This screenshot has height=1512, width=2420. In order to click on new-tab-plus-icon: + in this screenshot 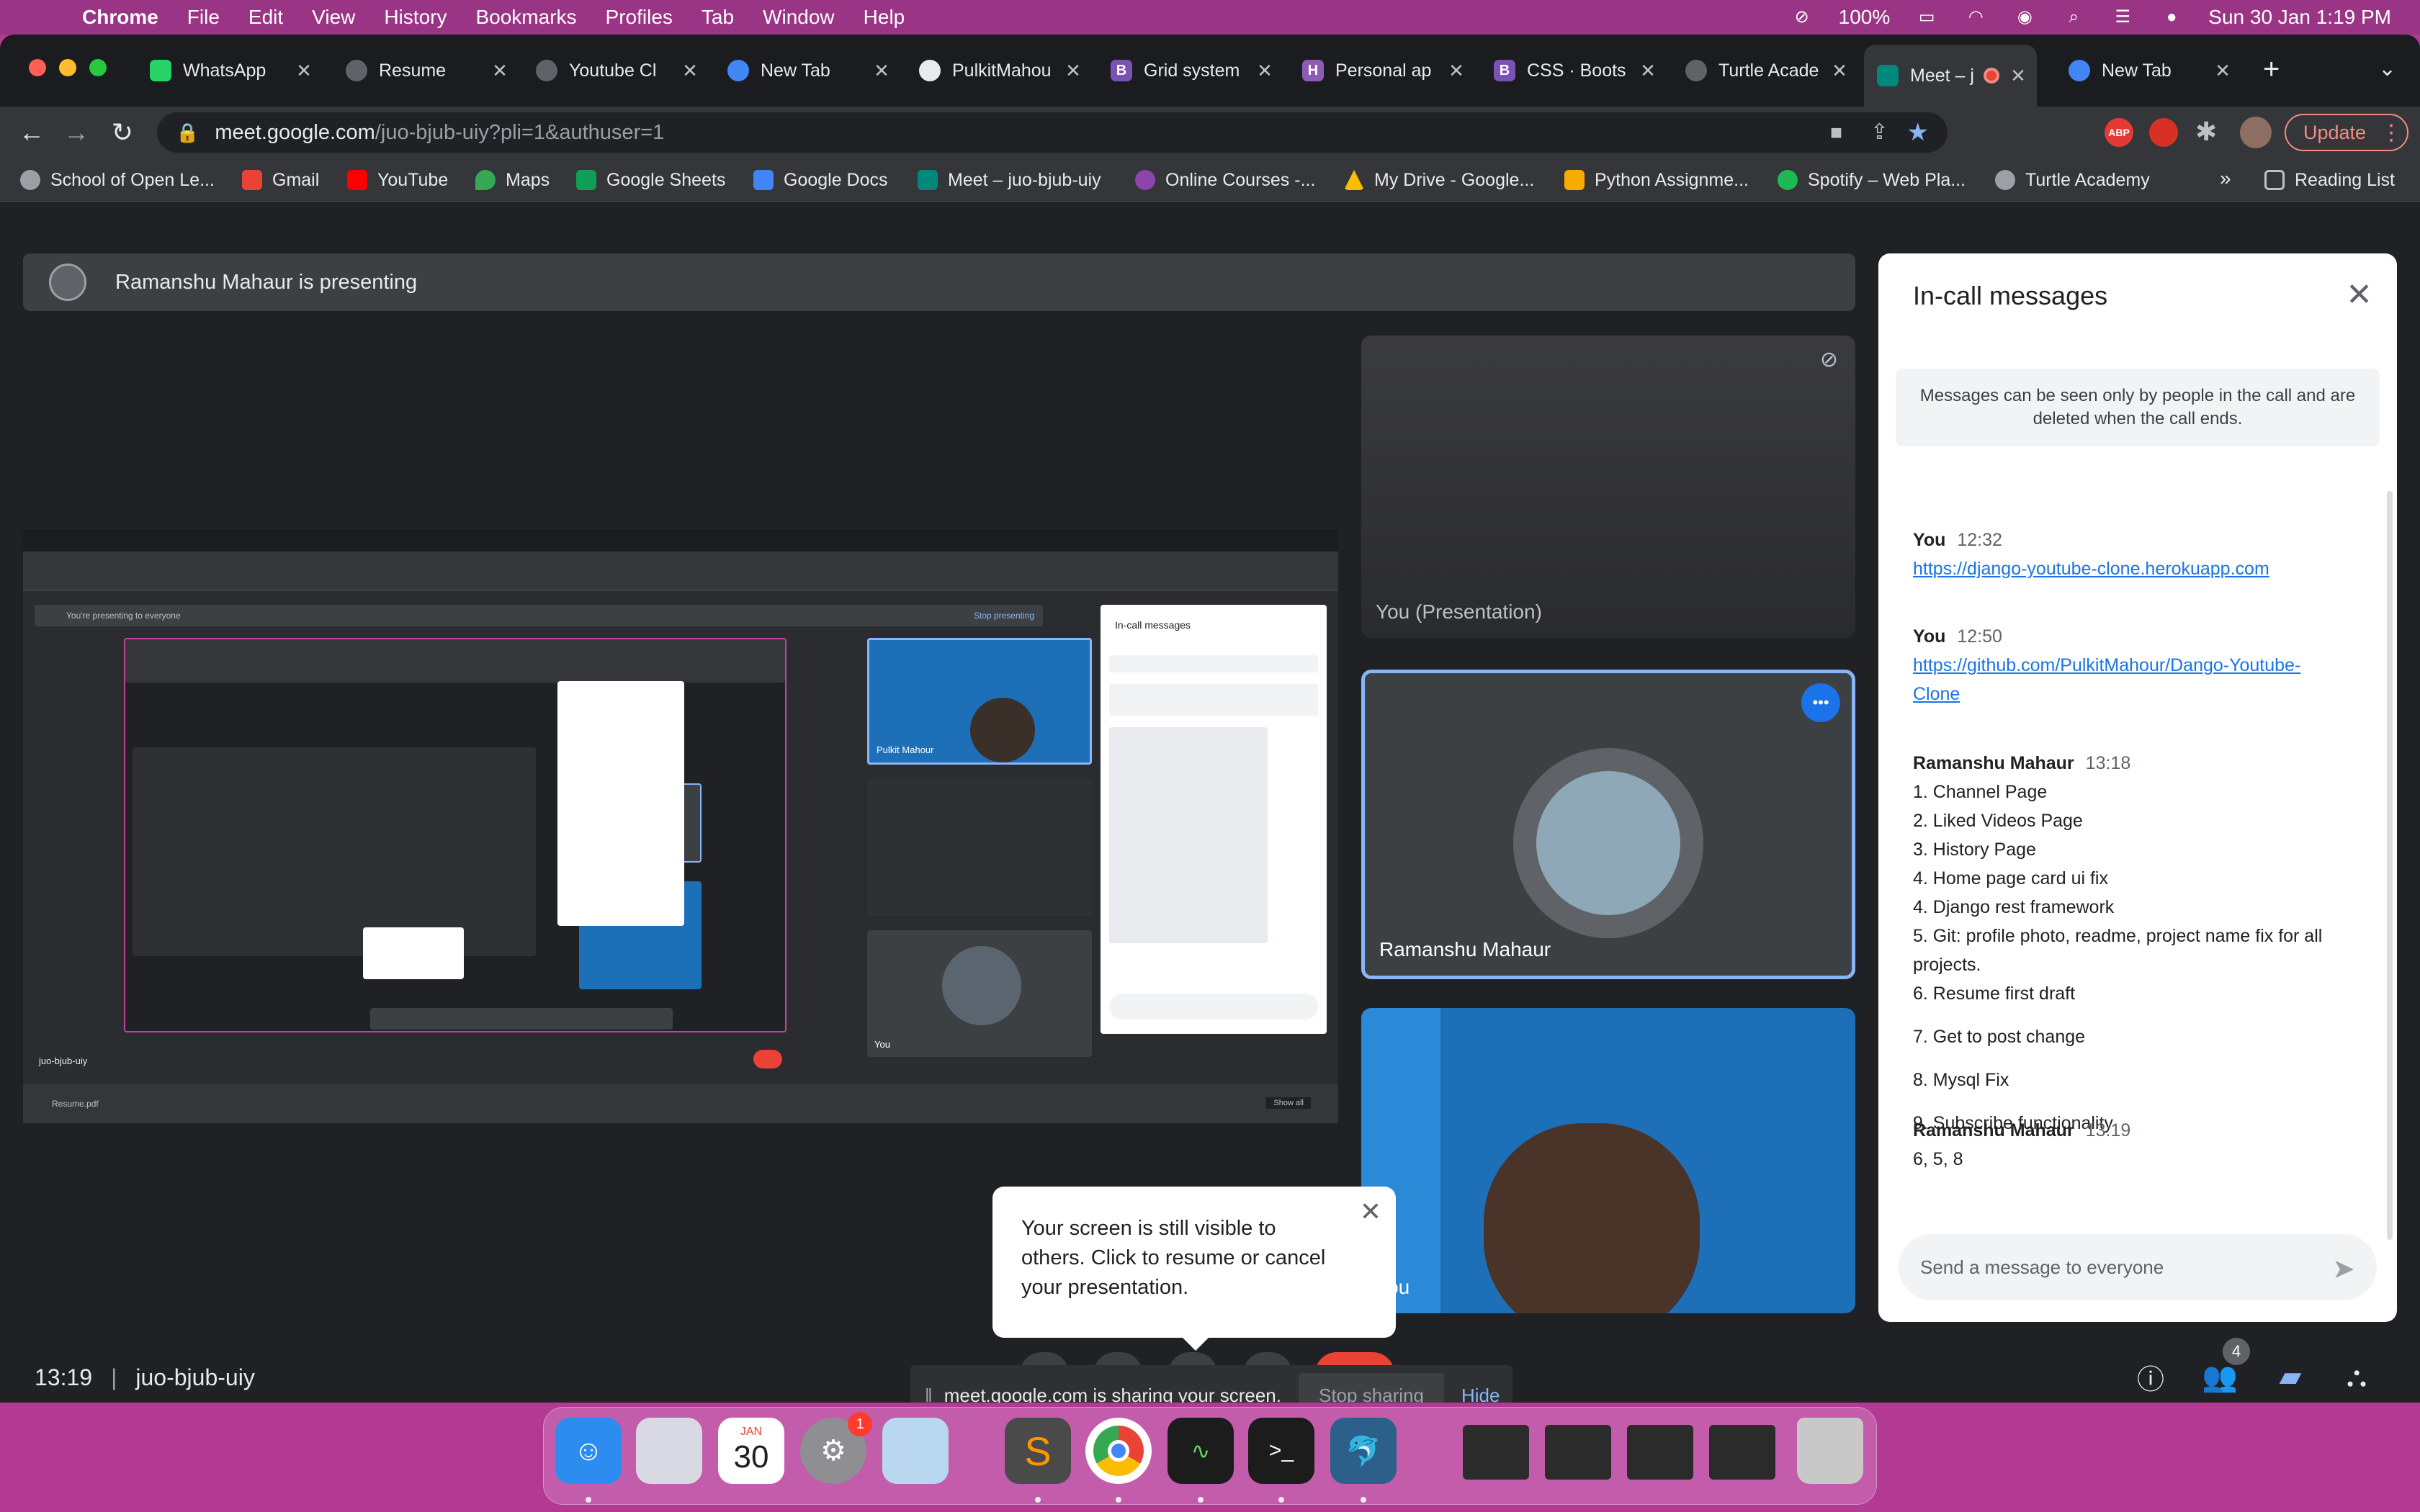, I will do `click(2271, 69)`.